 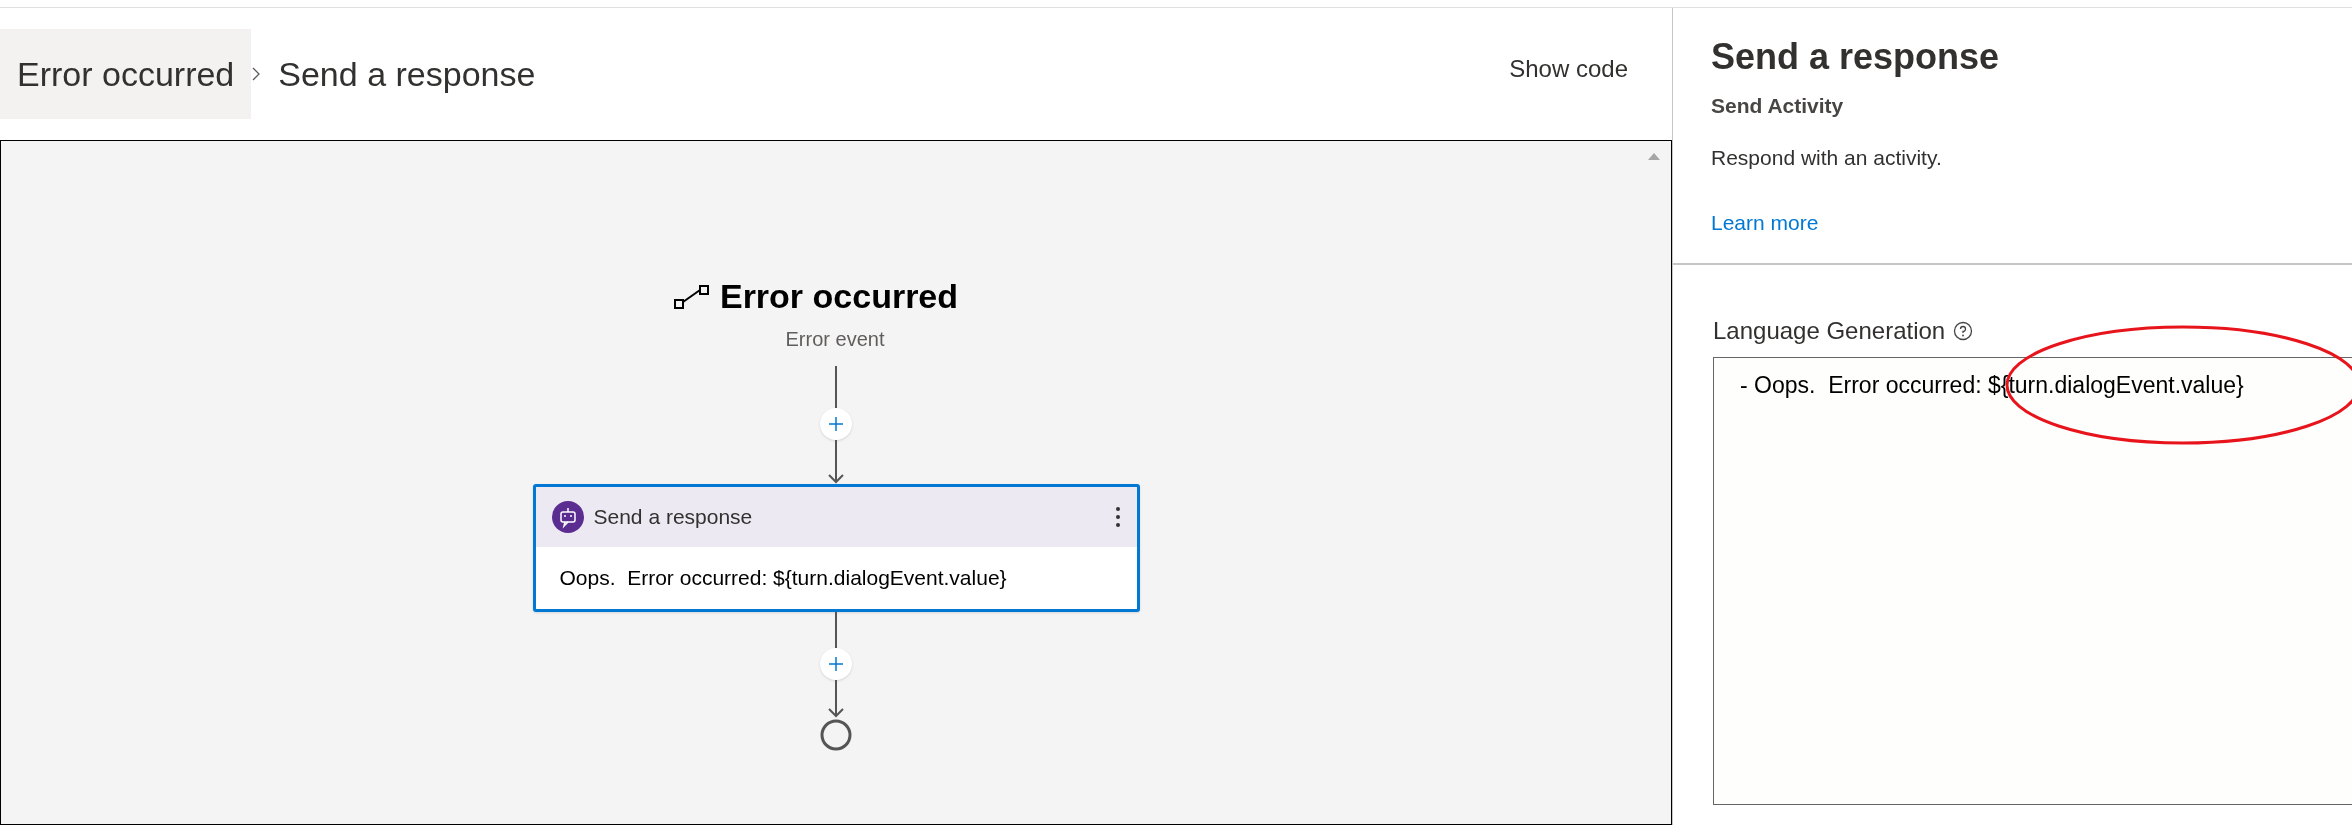 I want to click on trigger-title: Error occurred, so click(x=839, y=296).